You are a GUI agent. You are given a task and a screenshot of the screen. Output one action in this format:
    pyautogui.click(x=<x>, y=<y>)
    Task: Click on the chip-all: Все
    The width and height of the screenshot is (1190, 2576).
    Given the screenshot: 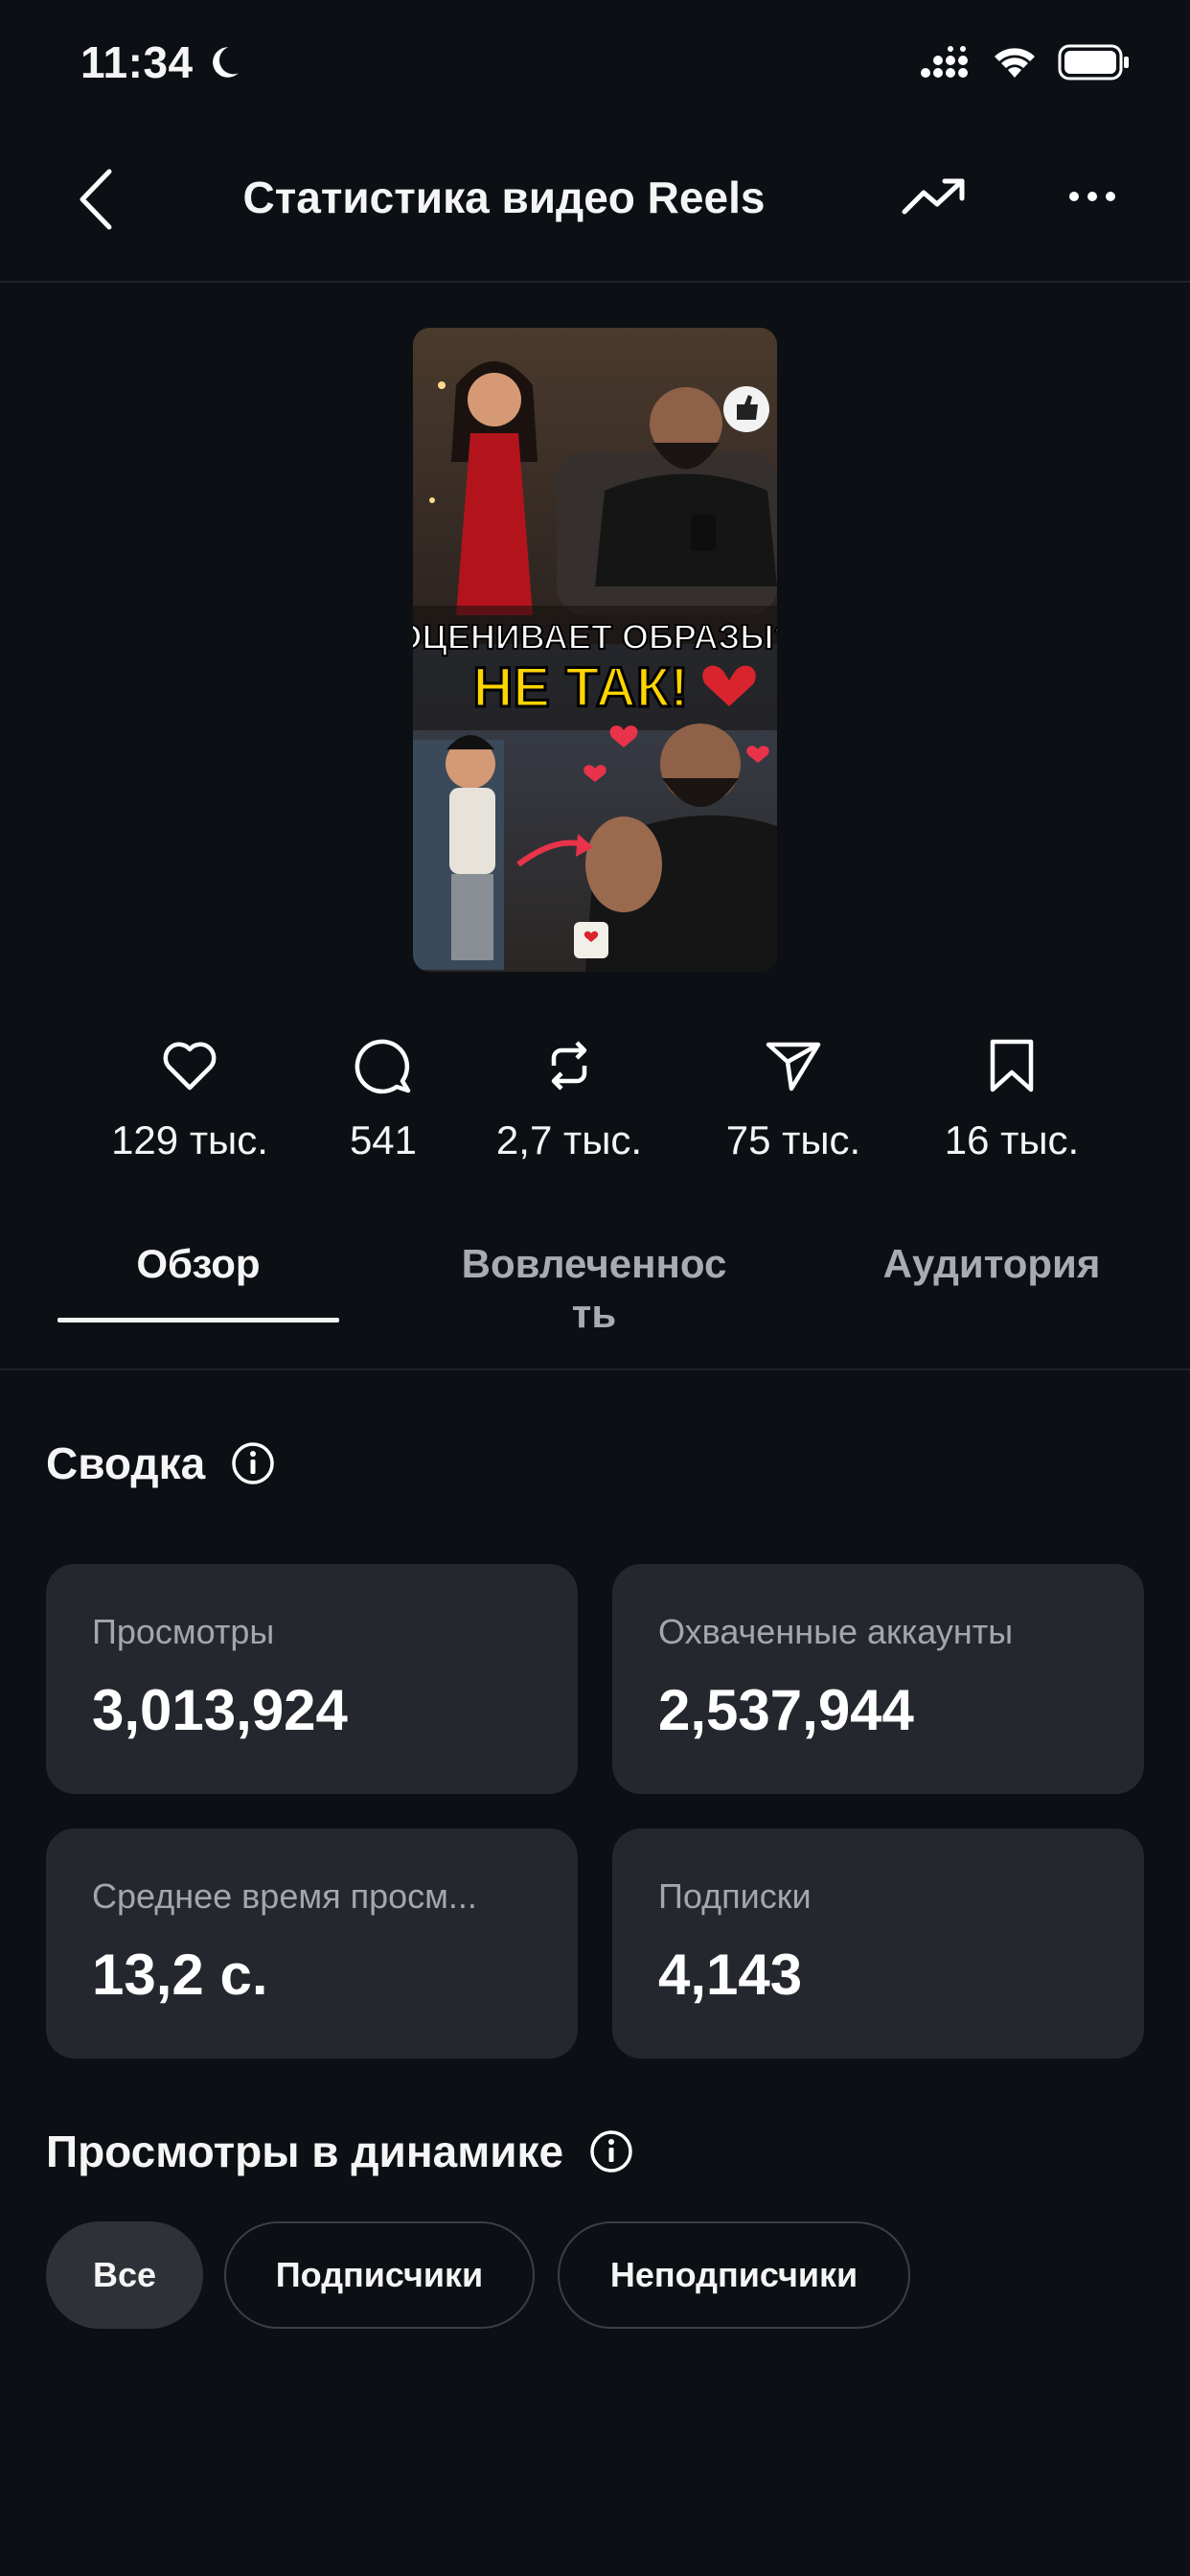 What is the action you would take?
    pyautogui.click(x=125, y=2275)
    